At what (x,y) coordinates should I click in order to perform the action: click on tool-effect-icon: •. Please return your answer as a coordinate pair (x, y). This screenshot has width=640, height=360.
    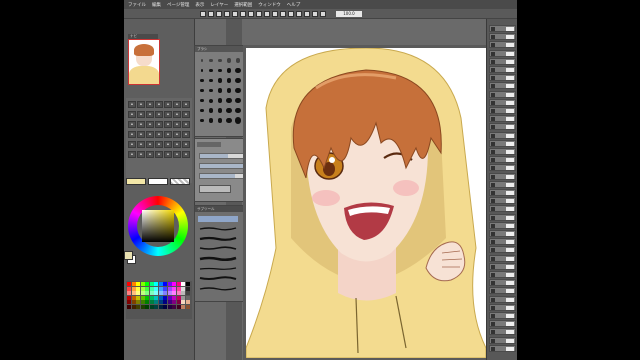
    Looking at the image, I should click on (141, 144).